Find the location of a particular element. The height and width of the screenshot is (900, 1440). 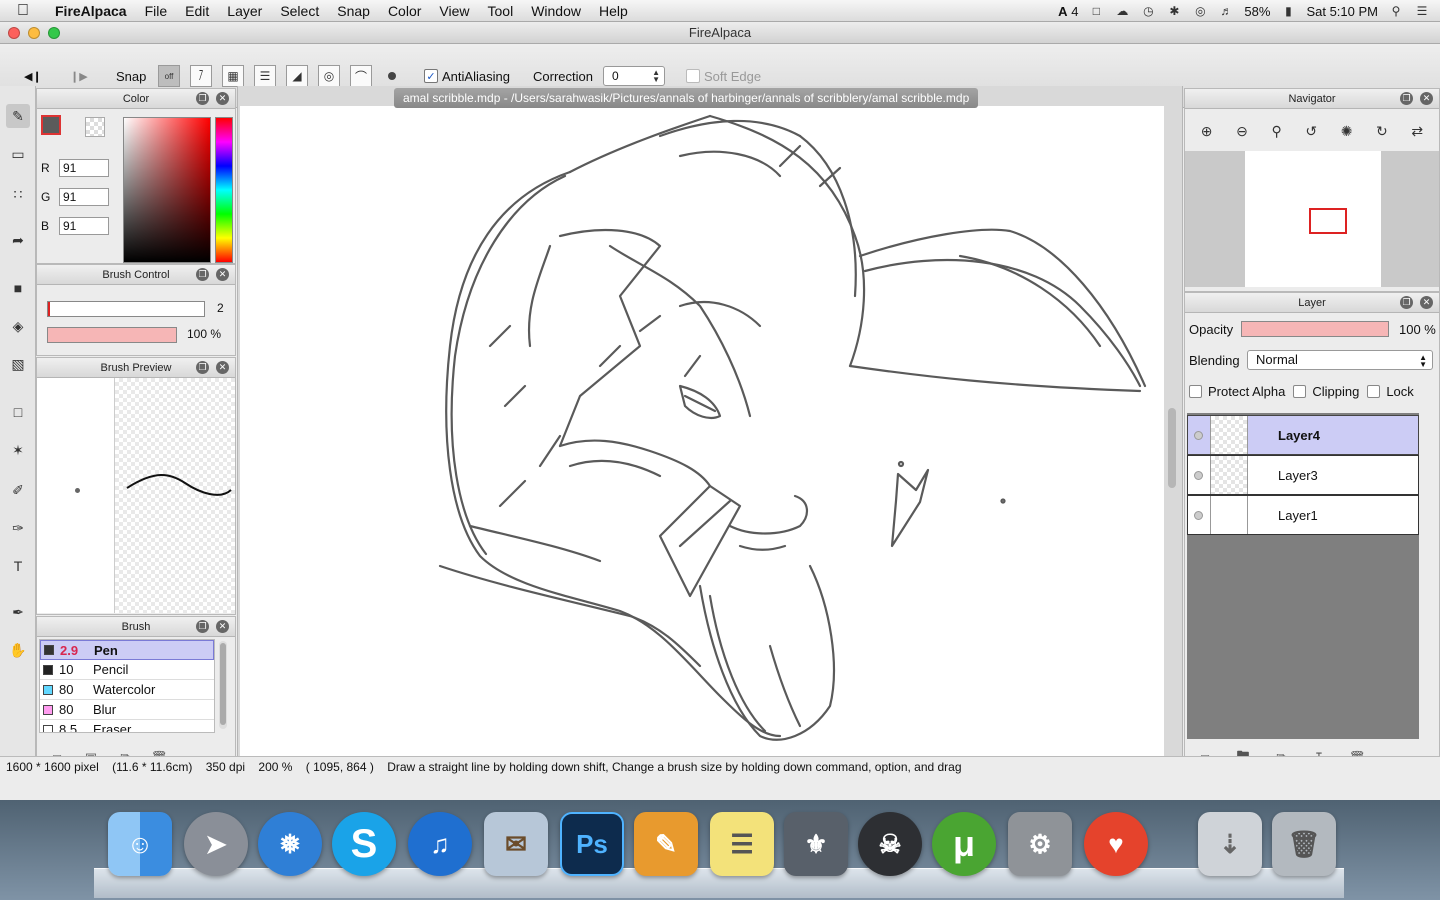

menu-app-name: FireAlpaca is located at coordinates (91, 11).